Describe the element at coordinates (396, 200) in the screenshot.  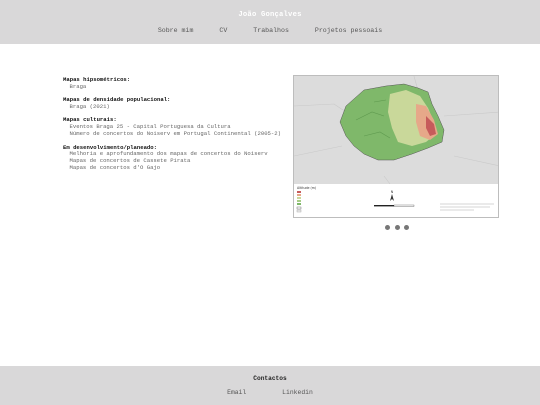
I see `map-legend-panel` at that location.